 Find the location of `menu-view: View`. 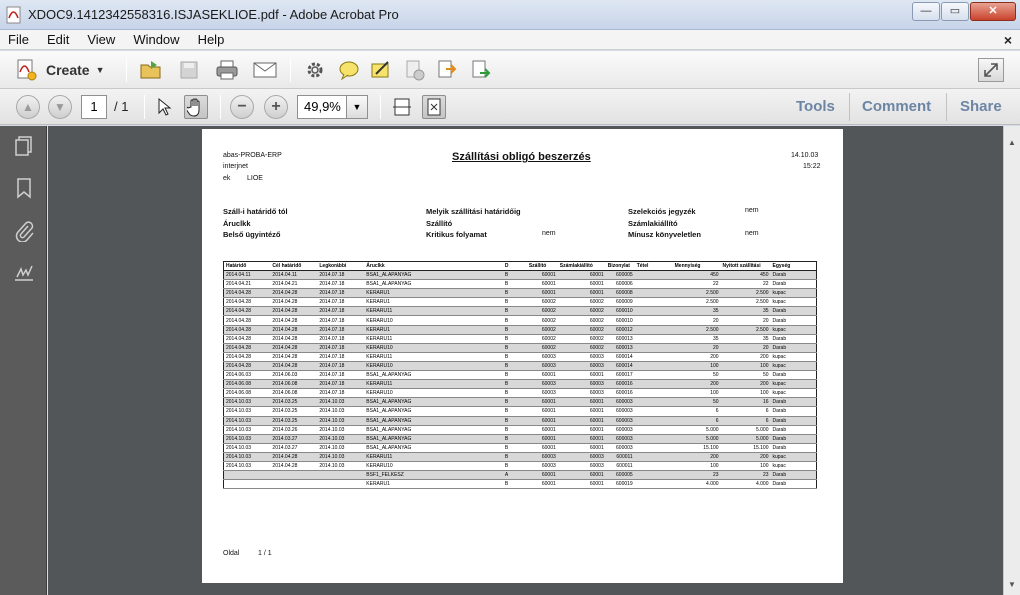

menu-view: View is located at coordinates (101, 39).